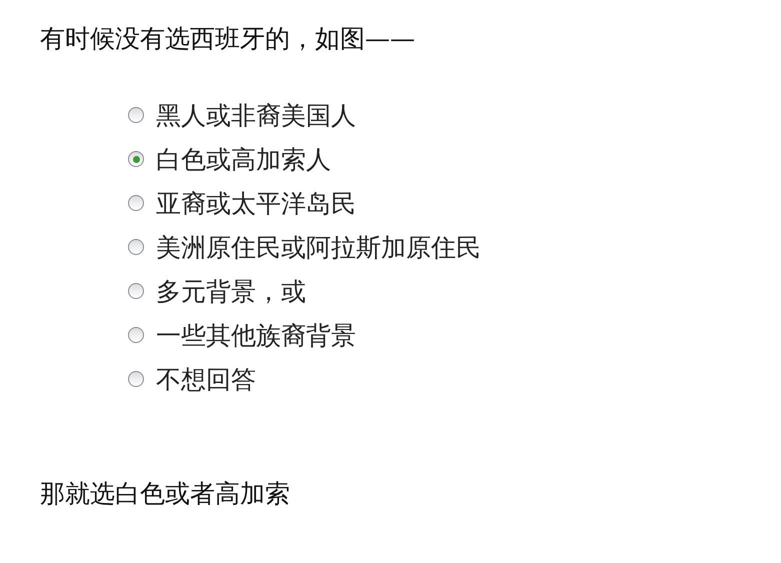  I want to click on option-label: 美洲原住民或阿拉斯加原住民, so click(318, 248).